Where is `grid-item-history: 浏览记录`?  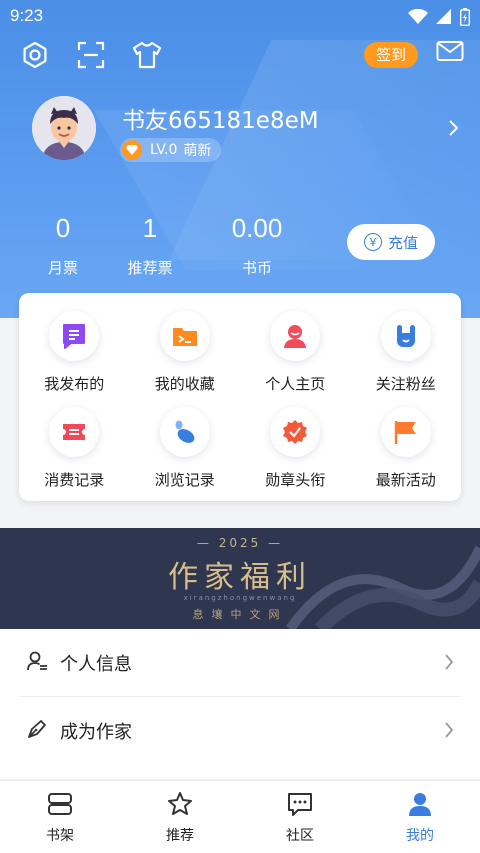 grid-item-history: 浏览记录 is located at coordinates (185, 455).